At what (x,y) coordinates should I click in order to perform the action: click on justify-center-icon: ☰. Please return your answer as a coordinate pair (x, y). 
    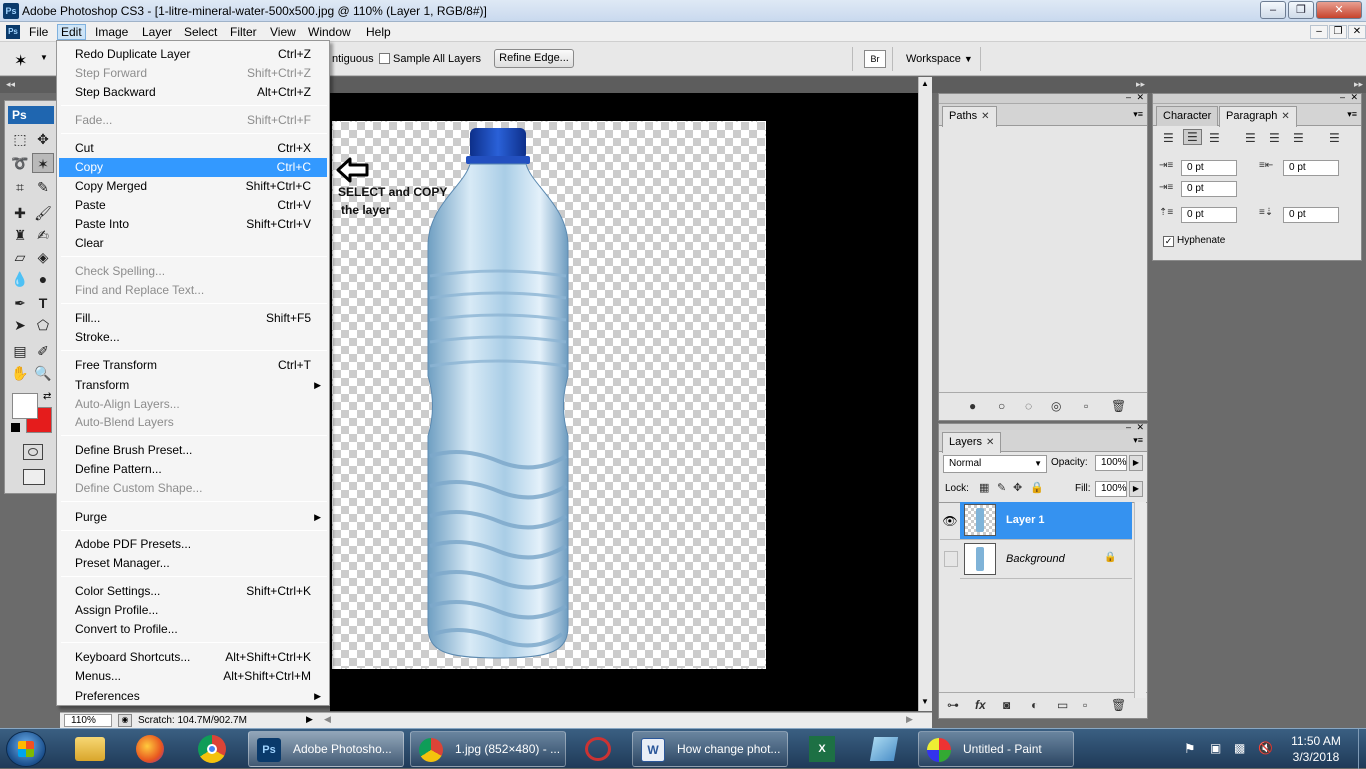
    Looking at the image, I should click on (1274, 138).